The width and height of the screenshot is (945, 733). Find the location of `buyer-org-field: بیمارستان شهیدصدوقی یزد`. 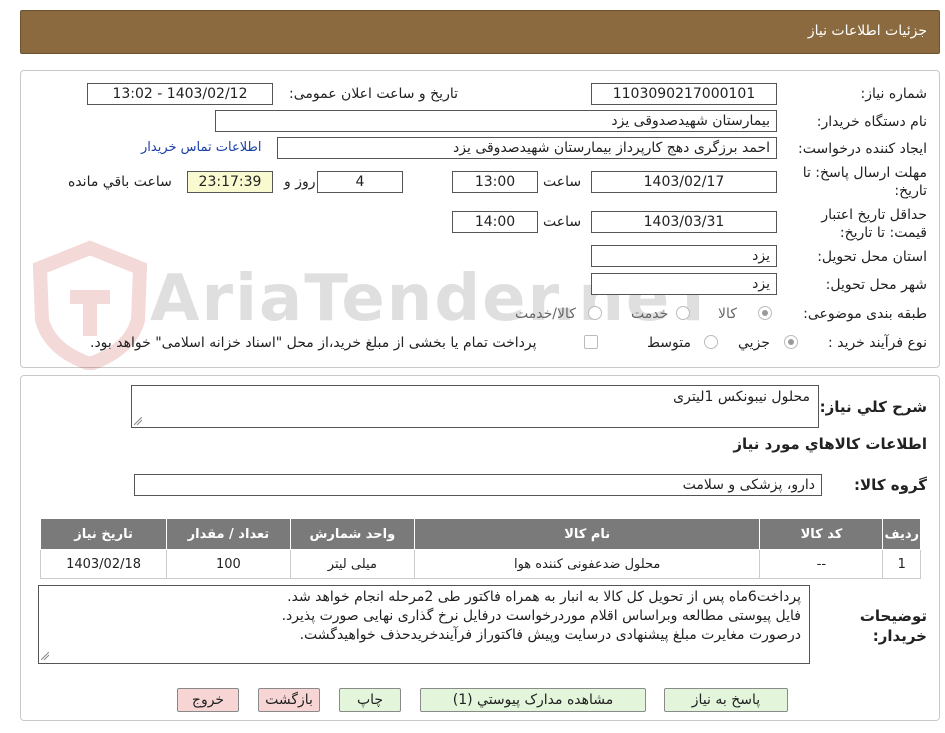

buyer-org-field: بیمارستان شهیدصدوقی یزد is located at coordinates (496, 121).